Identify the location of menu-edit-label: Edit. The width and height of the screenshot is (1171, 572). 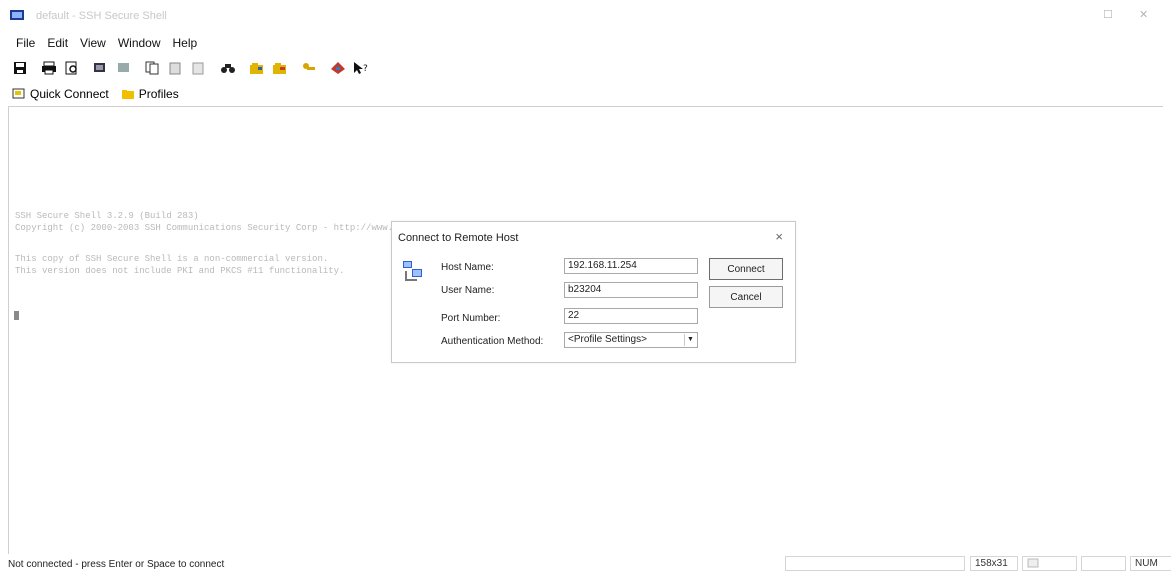
(58, 43).